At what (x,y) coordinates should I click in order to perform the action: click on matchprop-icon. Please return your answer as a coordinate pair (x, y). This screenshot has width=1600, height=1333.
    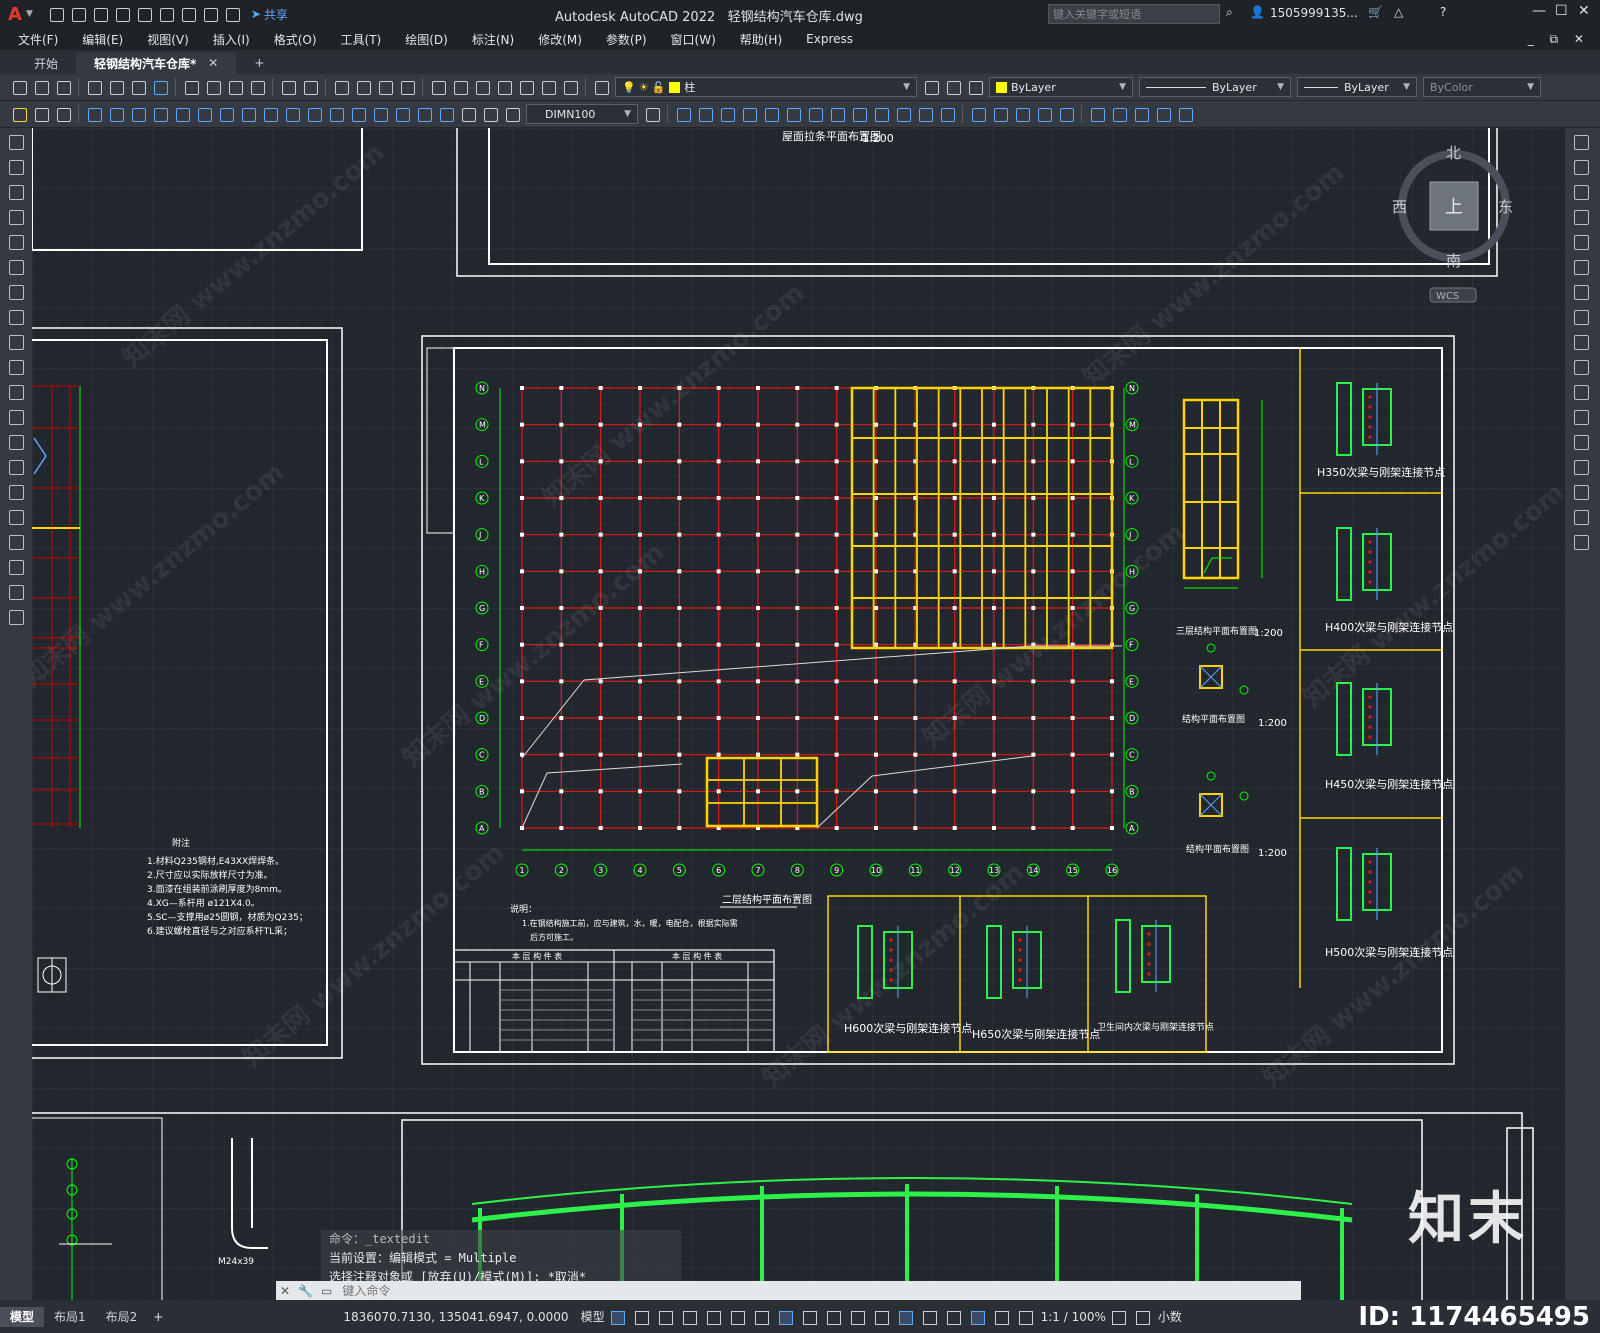
    Looking at the image, I should click on (257, 87).